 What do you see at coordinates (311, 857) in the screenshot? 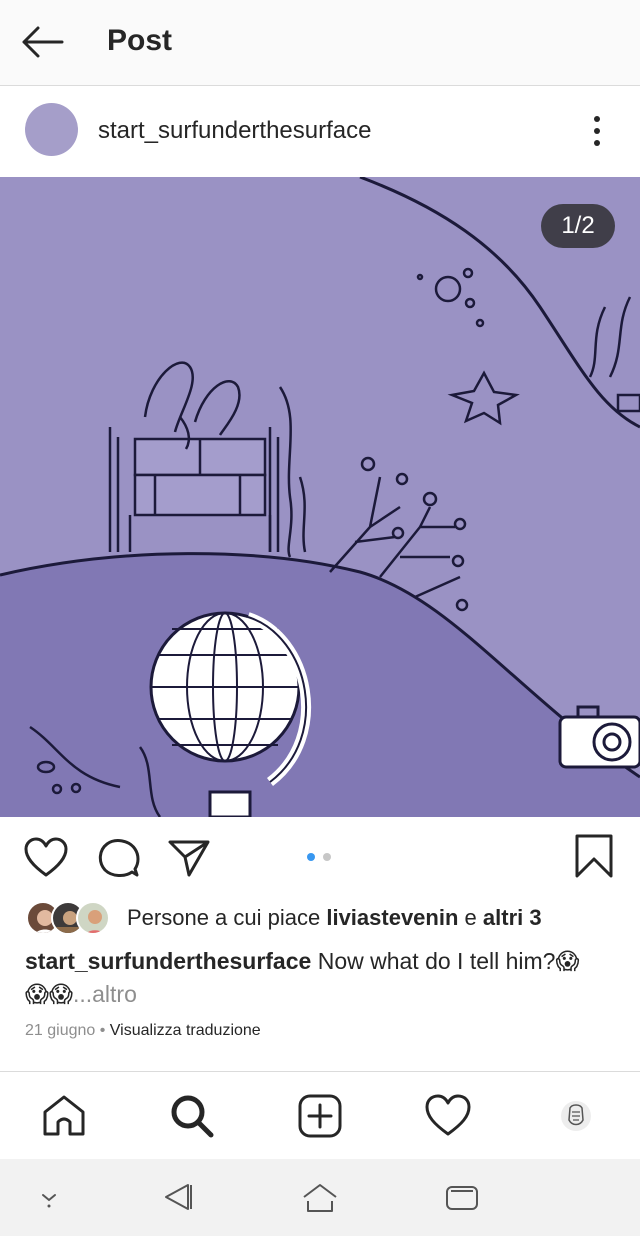
I see `carousel-dot-active` at bounding box center [311, 857].